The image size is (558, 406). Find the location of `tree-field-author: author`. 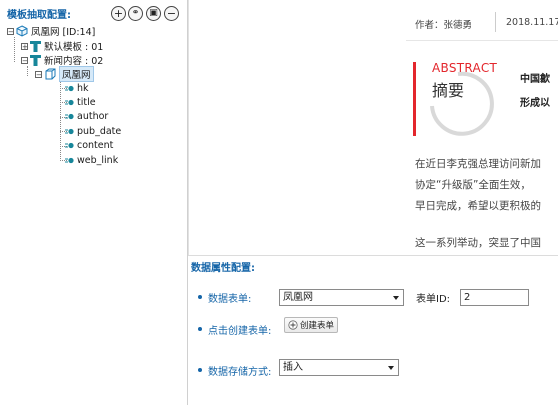

tree-field-author: author is located at coordinates (86, 117).